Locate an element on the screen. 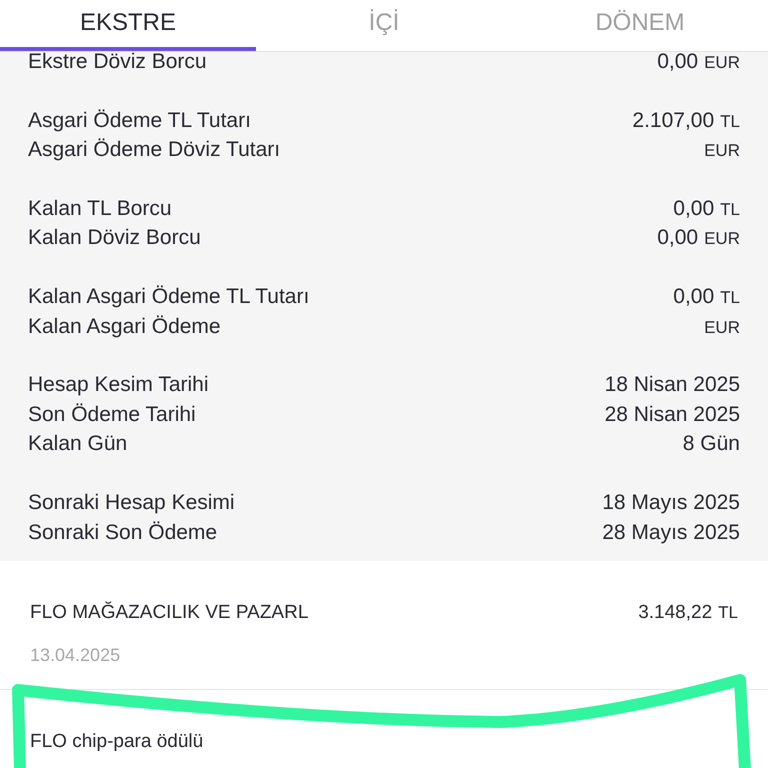 The width and height of the screenshot is (768, 768). row-label: FLO chip-para ödülü is located at coordinates (117, 742).